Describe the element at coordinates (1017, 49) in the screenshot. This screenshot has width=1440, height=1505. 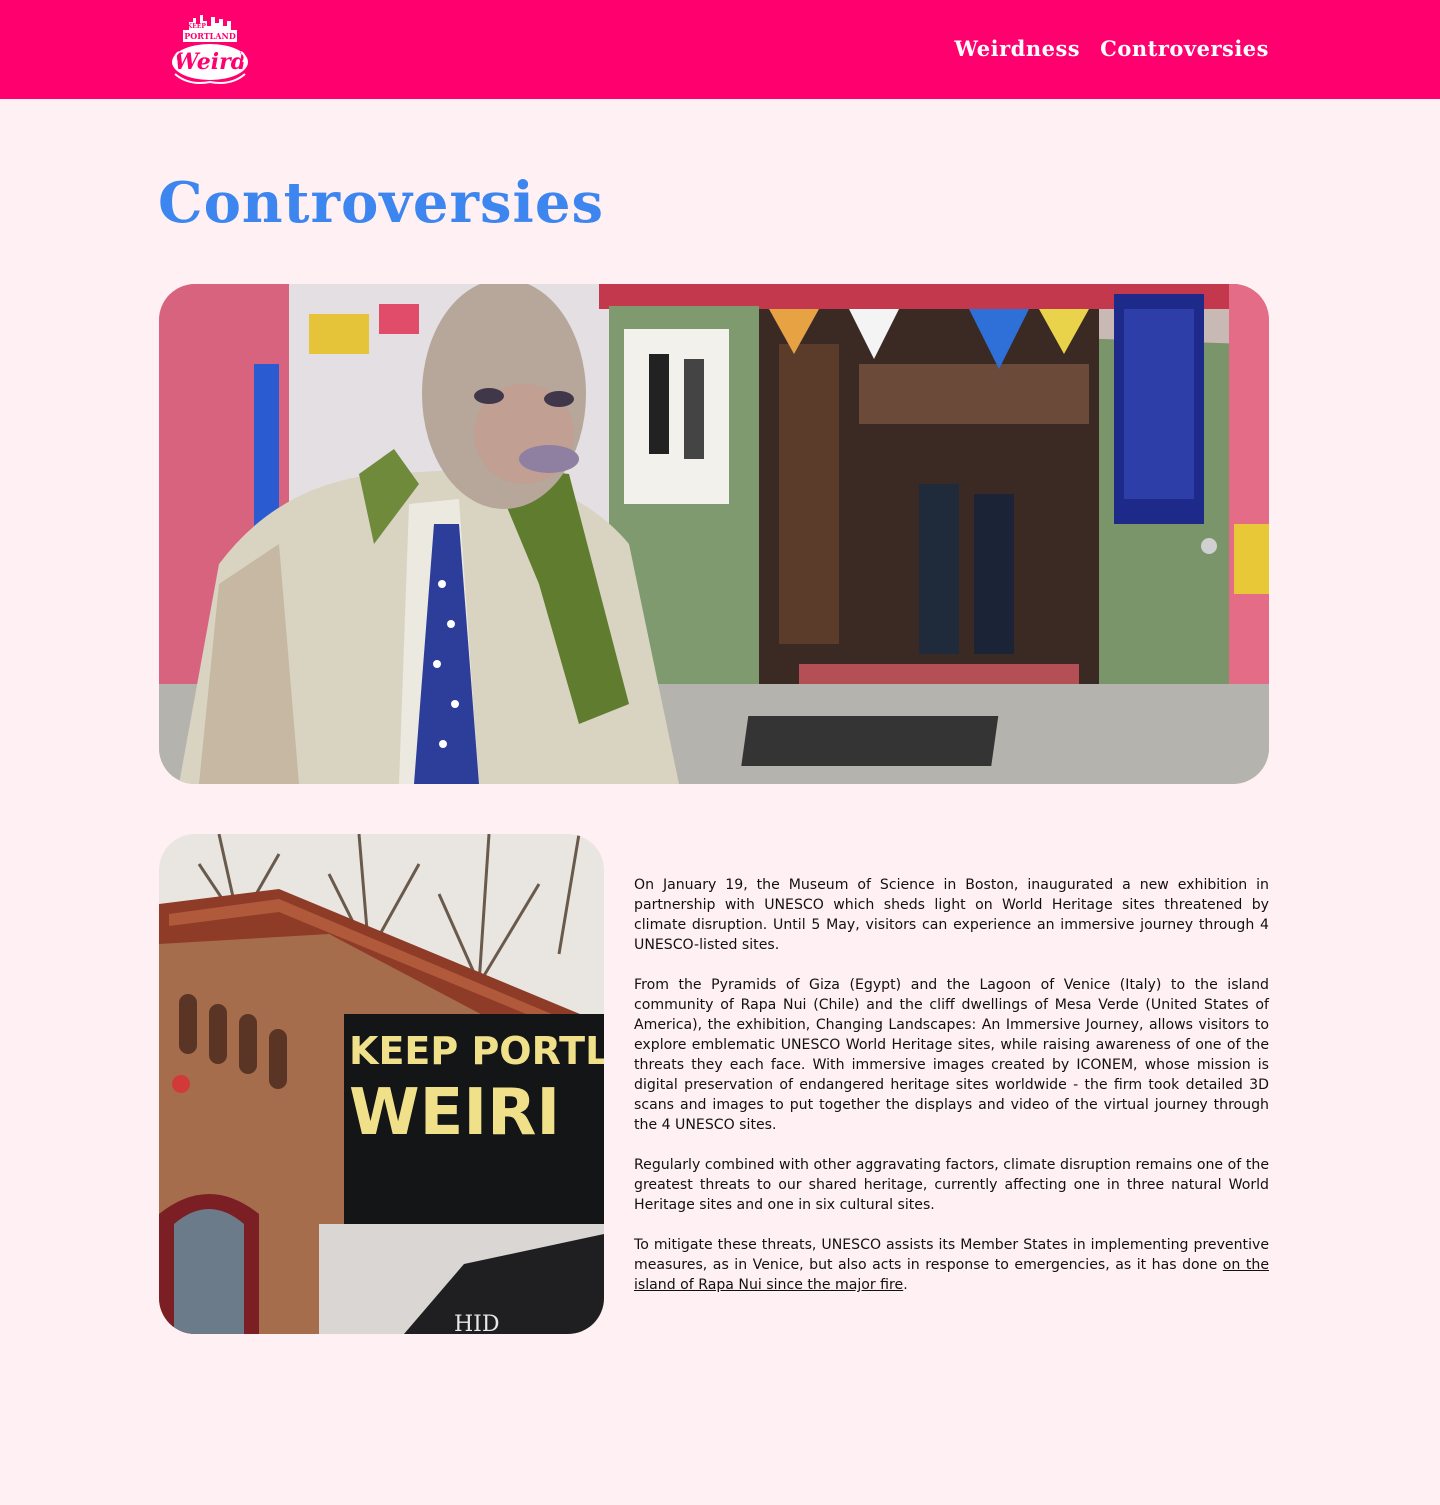
I see `nav-link-weirdness: Weirdness` at that location.